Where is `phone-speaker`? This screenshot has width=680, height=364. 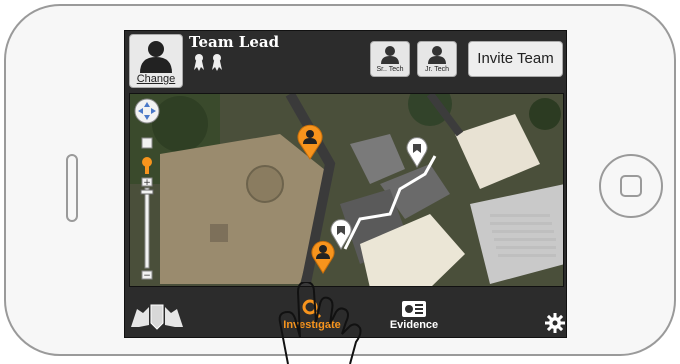
phone-speaker is located at coordinates (72, 188).